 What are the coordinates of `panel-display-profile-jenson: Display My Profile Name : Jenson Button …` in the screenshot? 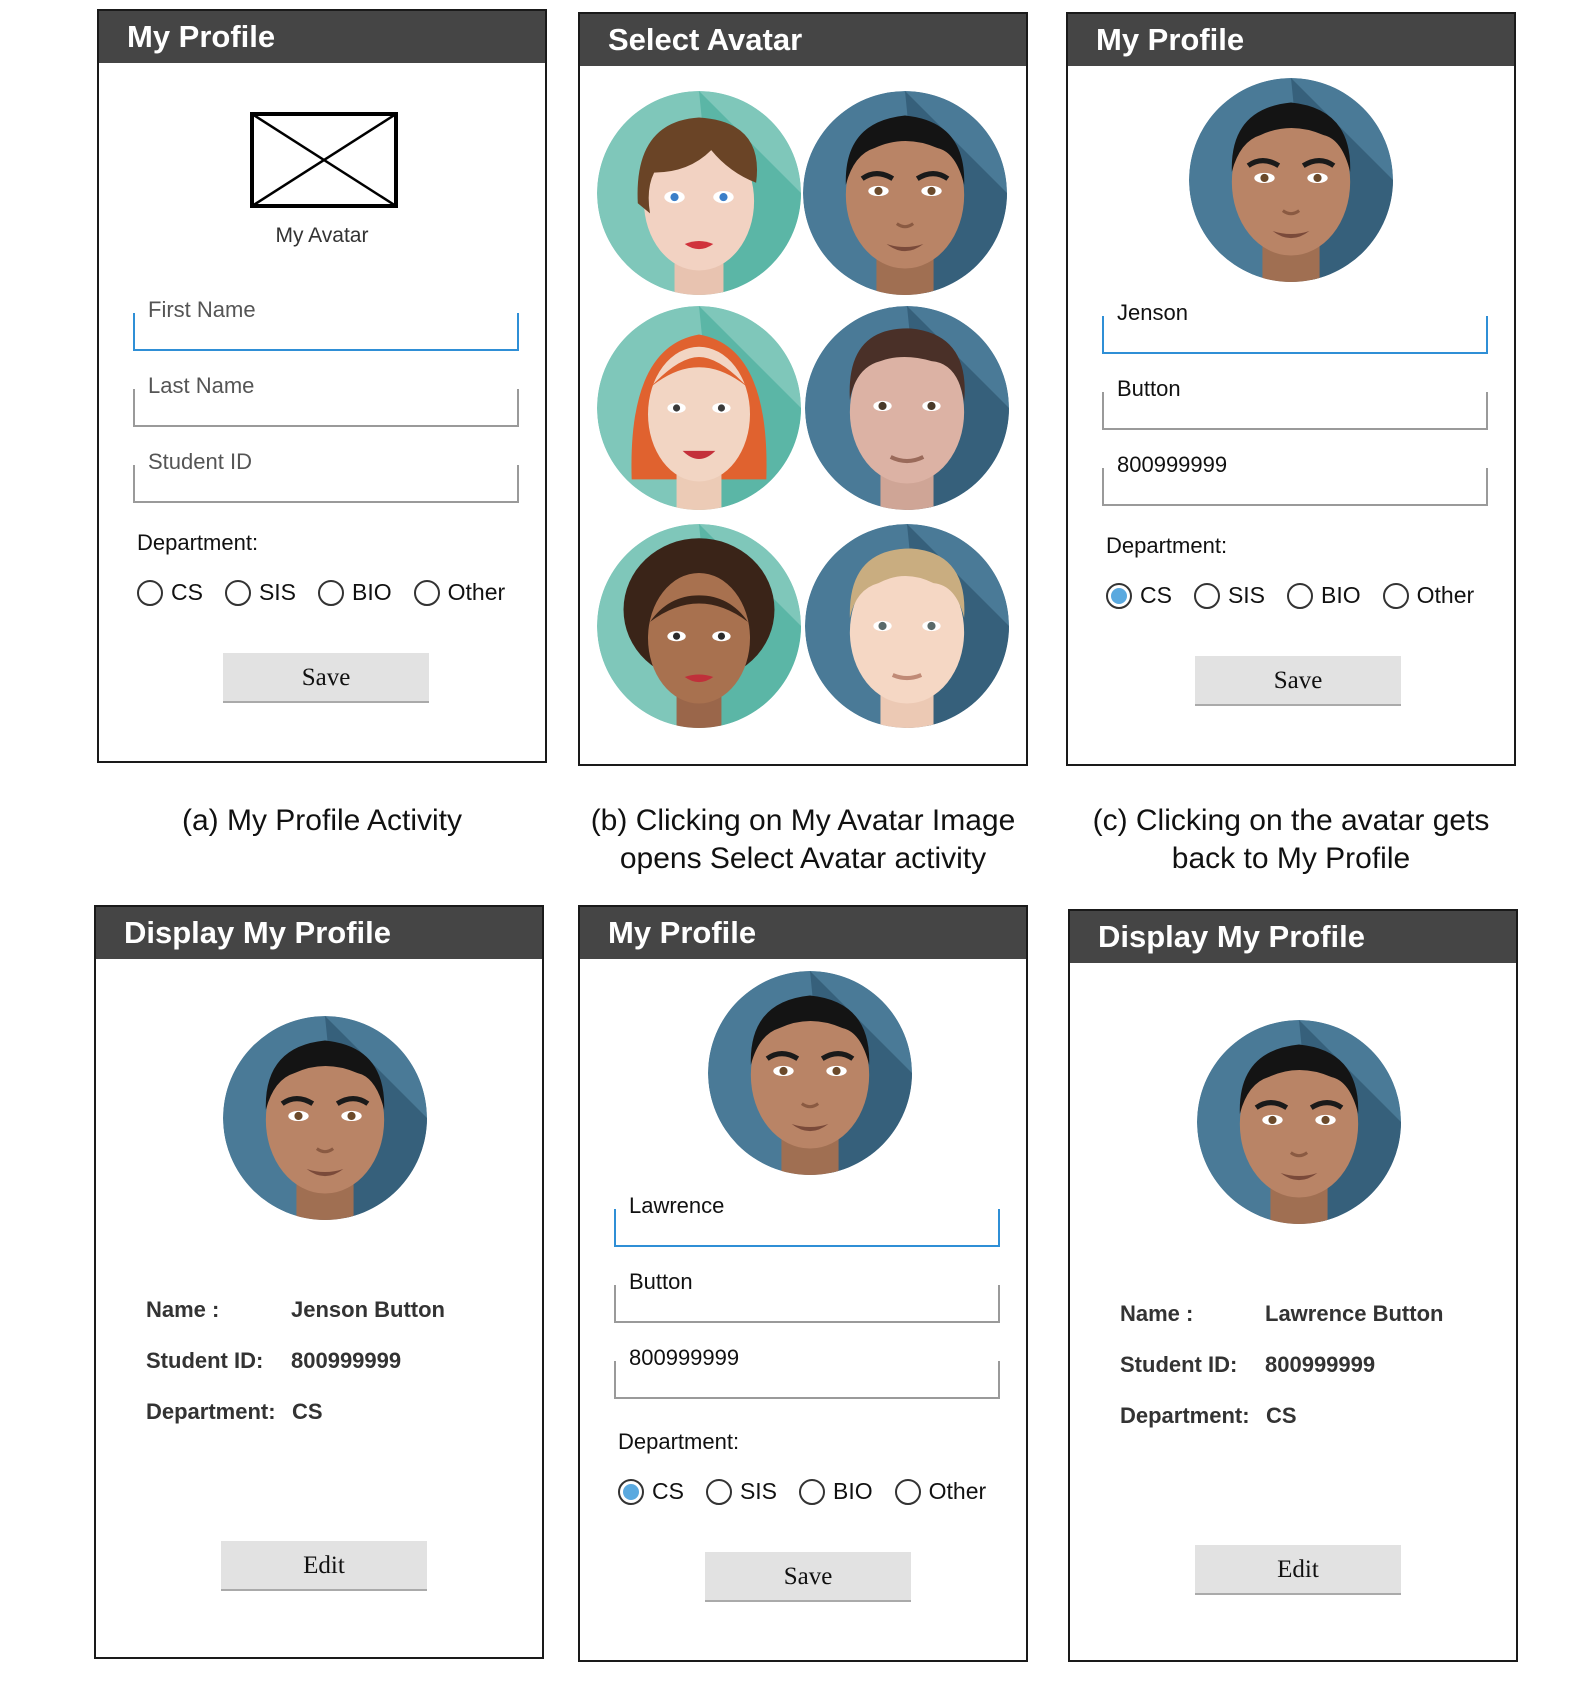 It's located at (319, 1282).